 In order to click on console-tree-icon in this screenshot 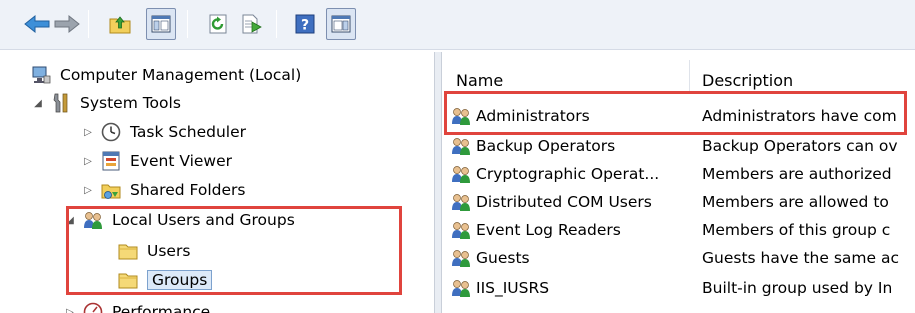, I will do `click(161, 24)`.